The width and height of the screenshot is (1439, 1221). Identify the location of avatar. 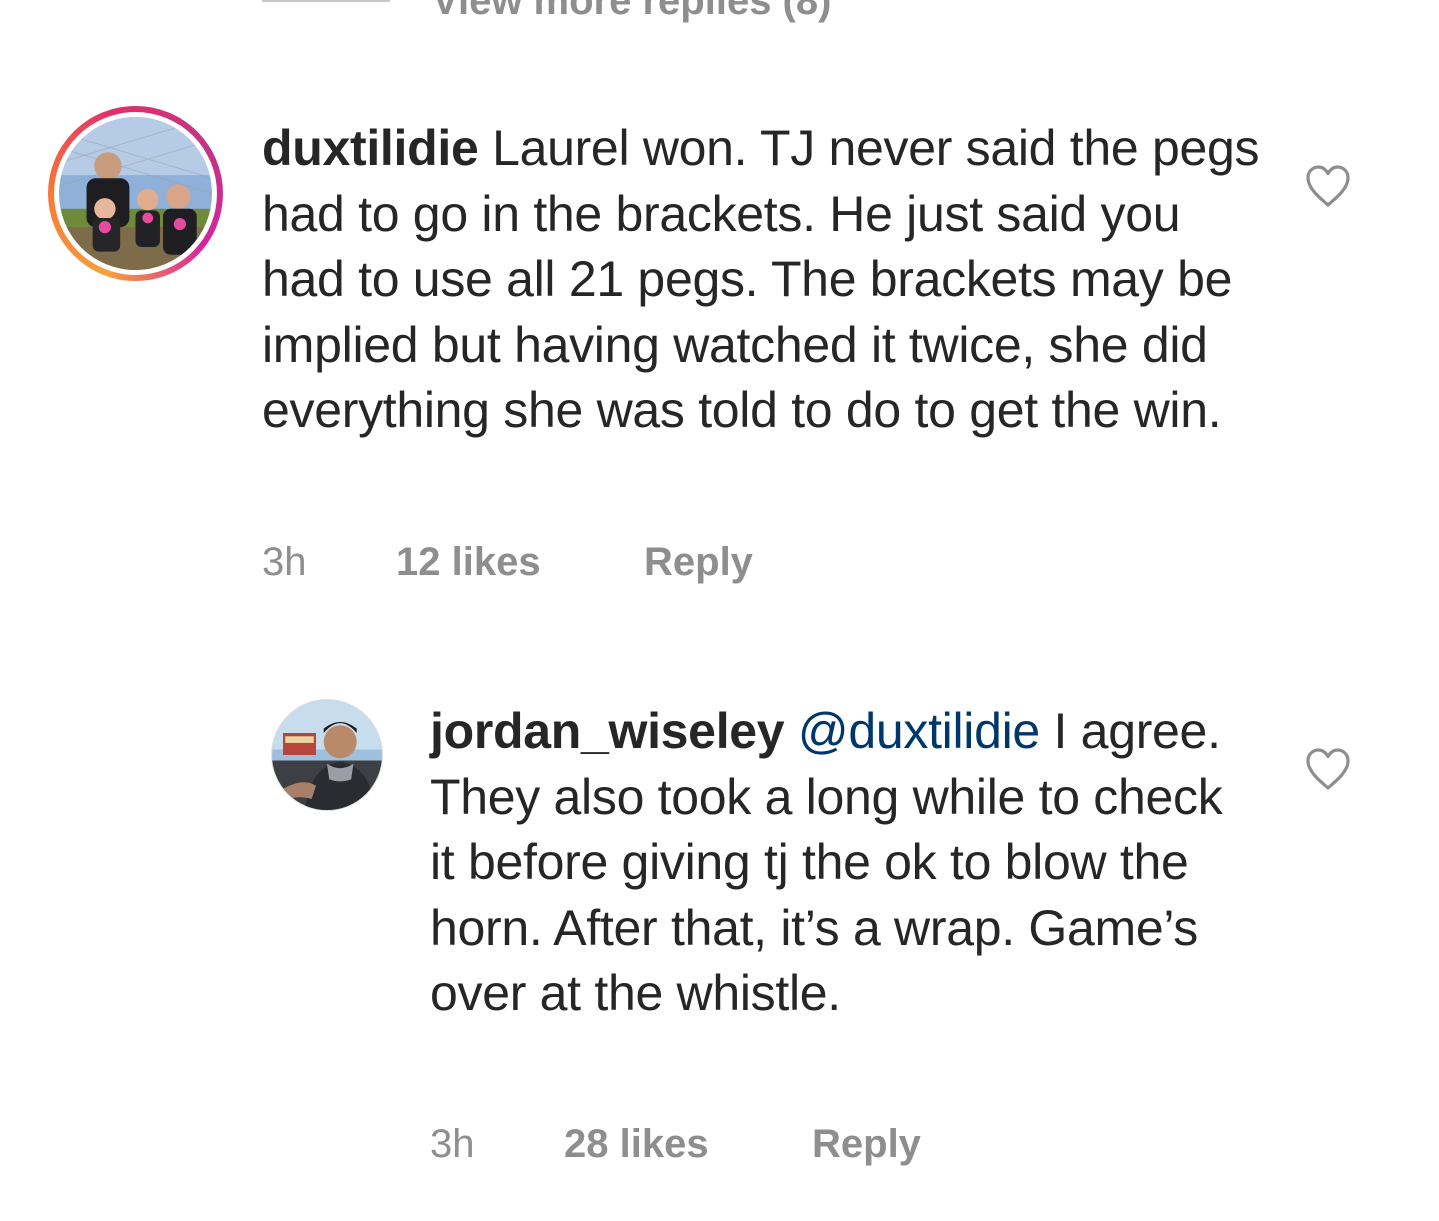
(327, 755).